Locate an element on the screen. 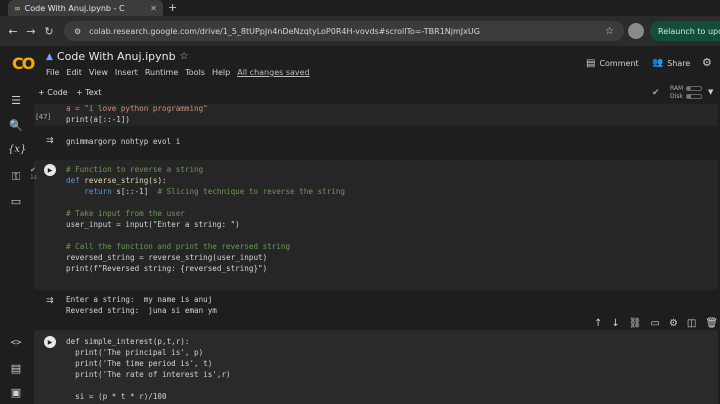 Image resolution: width=720 pixels, height=404 pixels. code-keyword: return is located at coordinates (98, 191).